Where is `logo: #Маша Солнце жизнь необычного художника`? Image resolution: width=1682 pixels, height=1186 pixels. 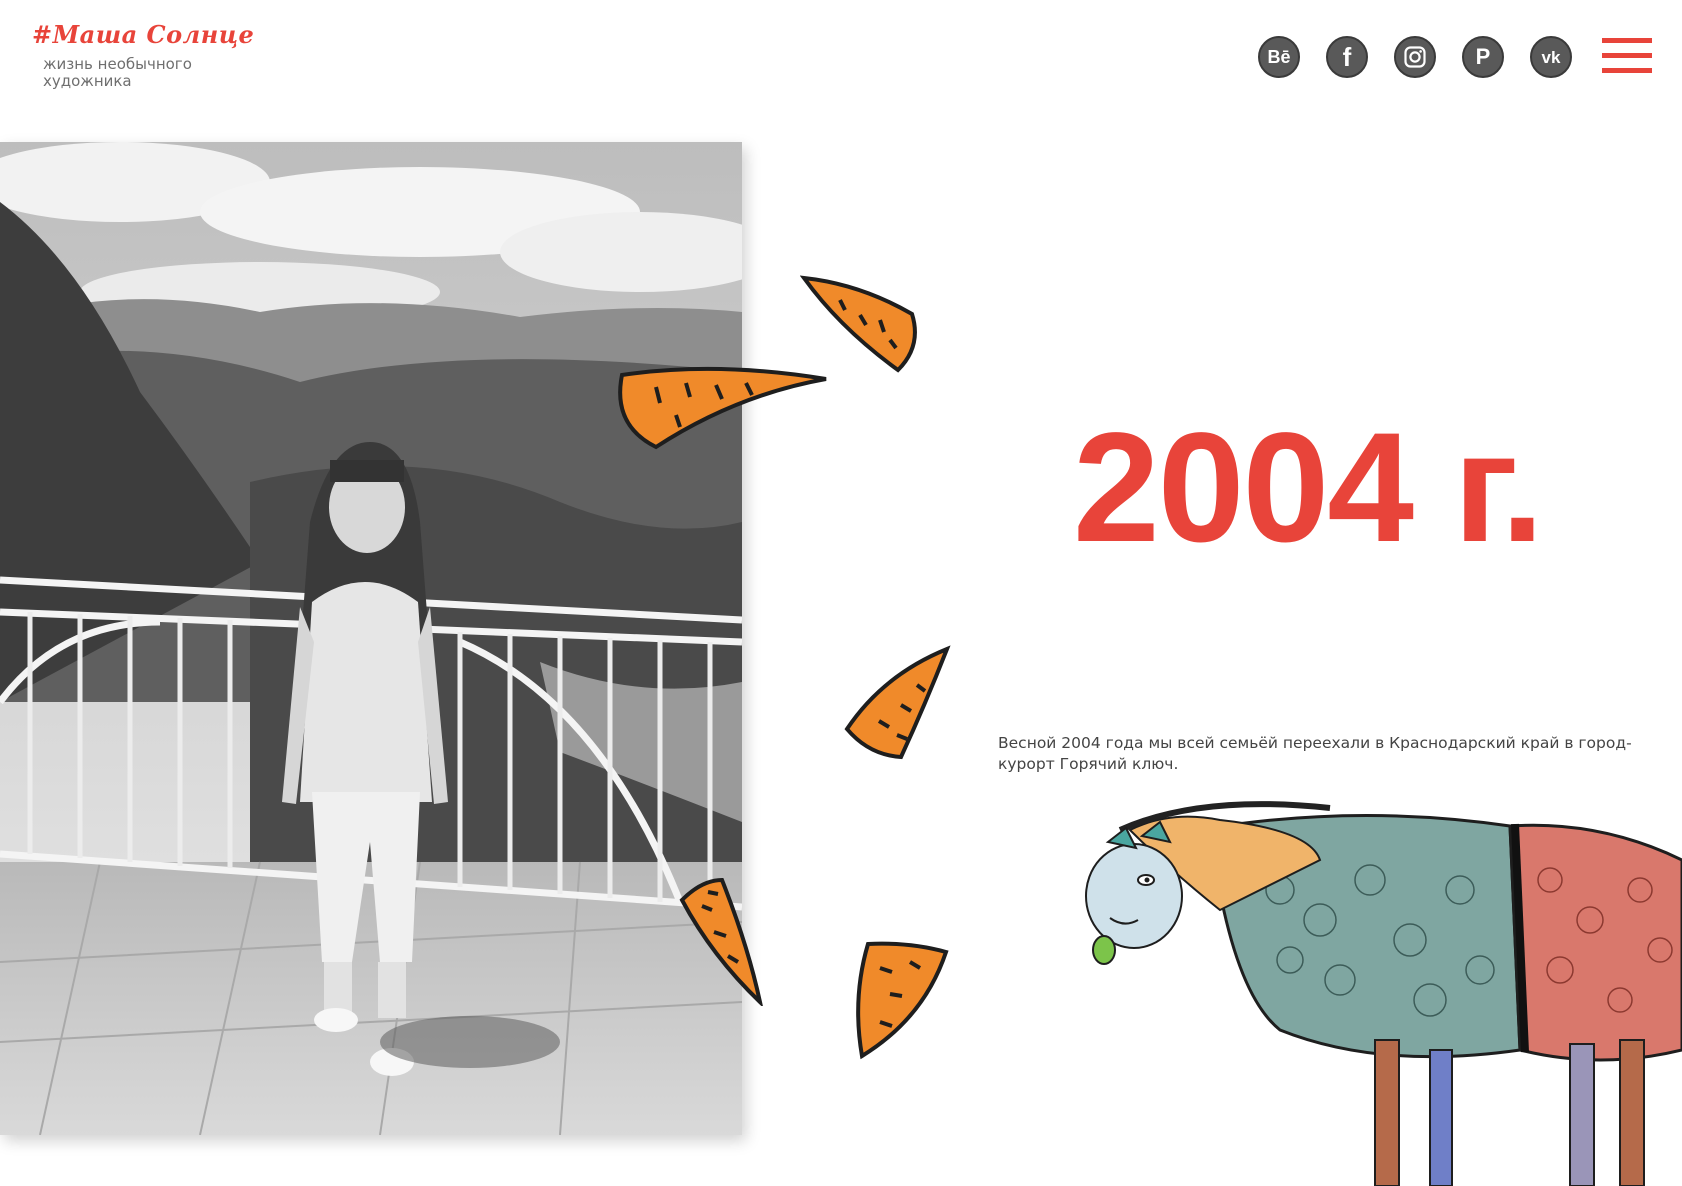
logo: #Маша Солнце жизнь необычного художника is located at coordinates (143, 57).